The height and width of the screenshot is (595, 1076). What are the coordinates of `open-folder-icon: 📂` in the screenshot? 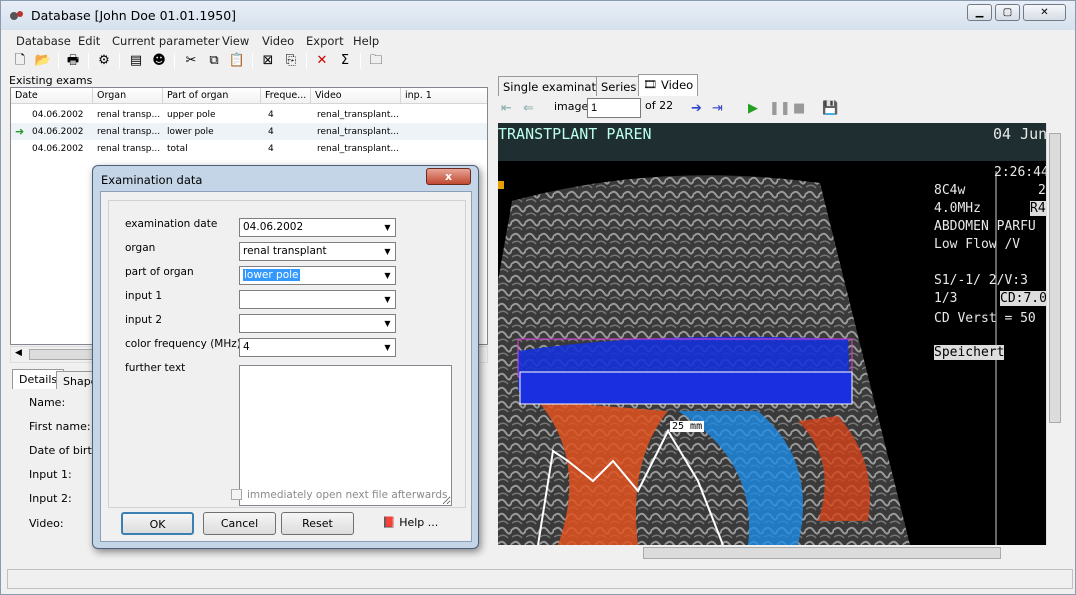 It's located at (43, 61).